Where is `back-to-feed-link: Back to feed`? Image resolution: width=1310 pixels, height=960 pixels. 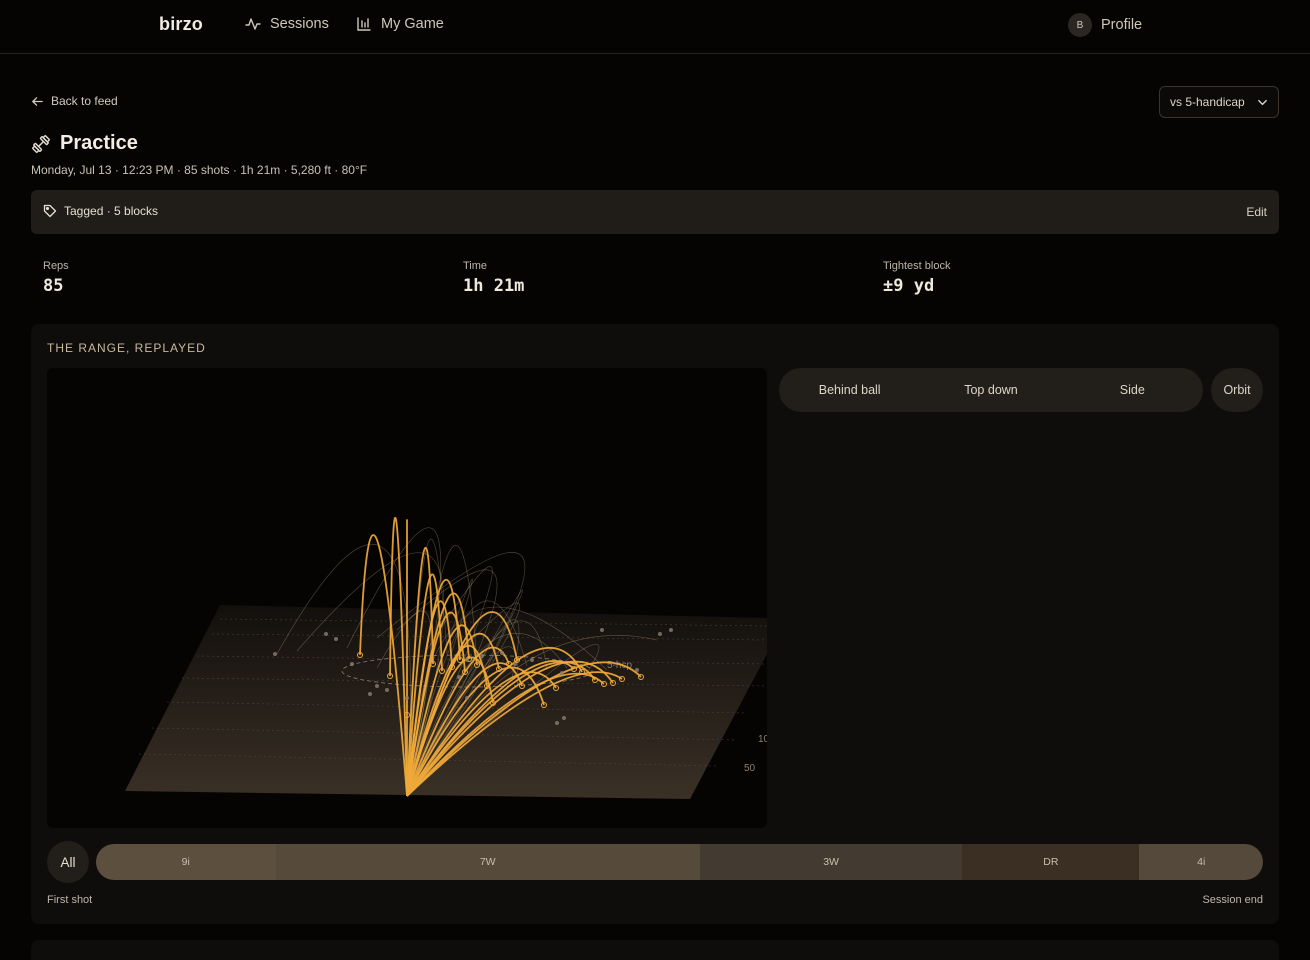 back-to-feed-link: Back to feed is located at coordinates (74, 101).